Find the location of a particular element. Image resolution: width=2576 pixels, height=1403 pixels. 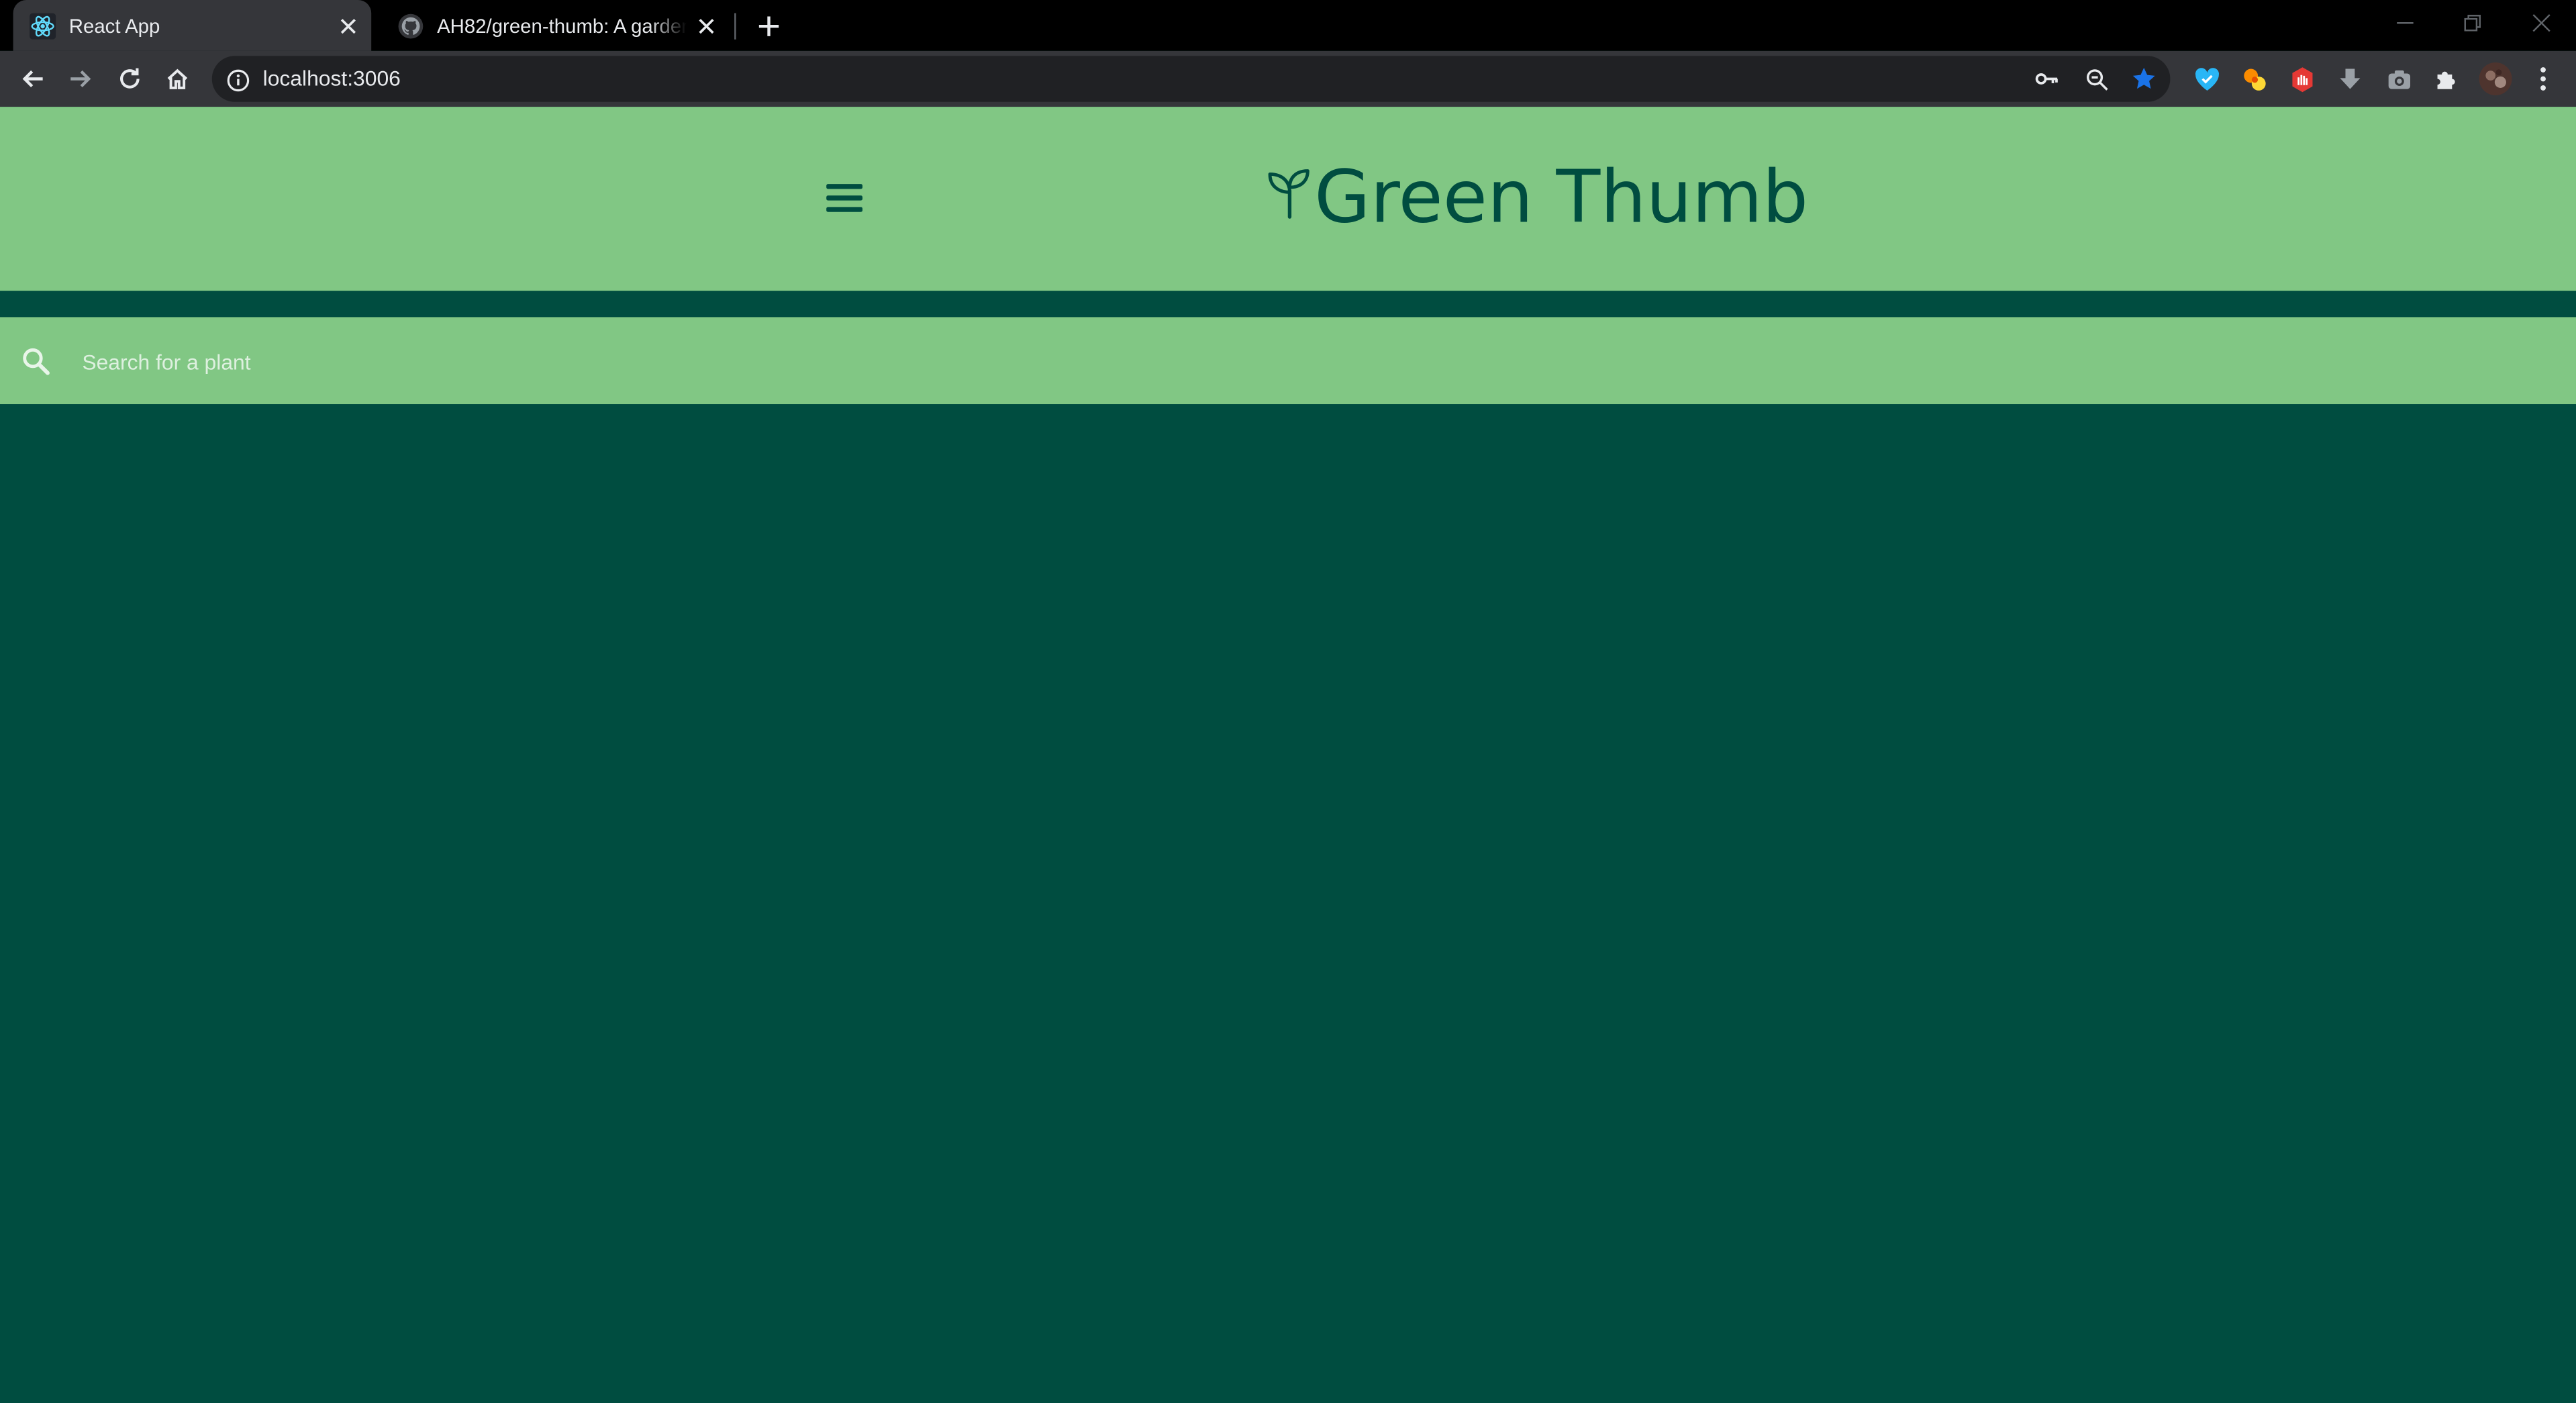

key-icon is located at coordinates (2047, 78).